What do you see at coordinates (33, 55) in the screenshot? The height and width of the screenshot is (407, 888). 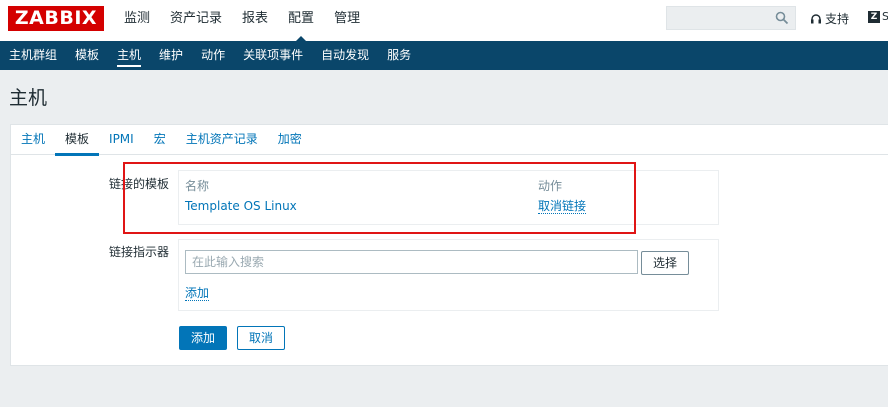 I see `subnav-item-host-groups: 主机群组` at bounding box center [33, 55].